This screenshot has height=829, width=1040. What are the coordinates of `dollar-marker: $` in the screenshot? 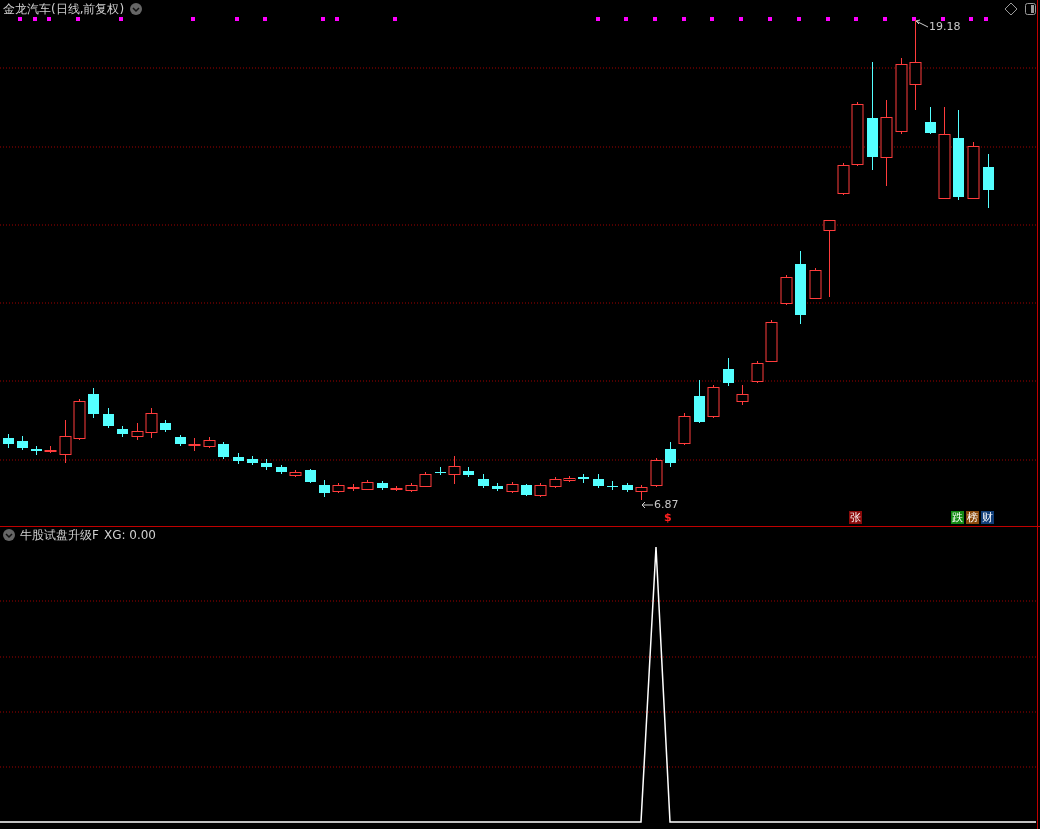 It's located at (668, 517).